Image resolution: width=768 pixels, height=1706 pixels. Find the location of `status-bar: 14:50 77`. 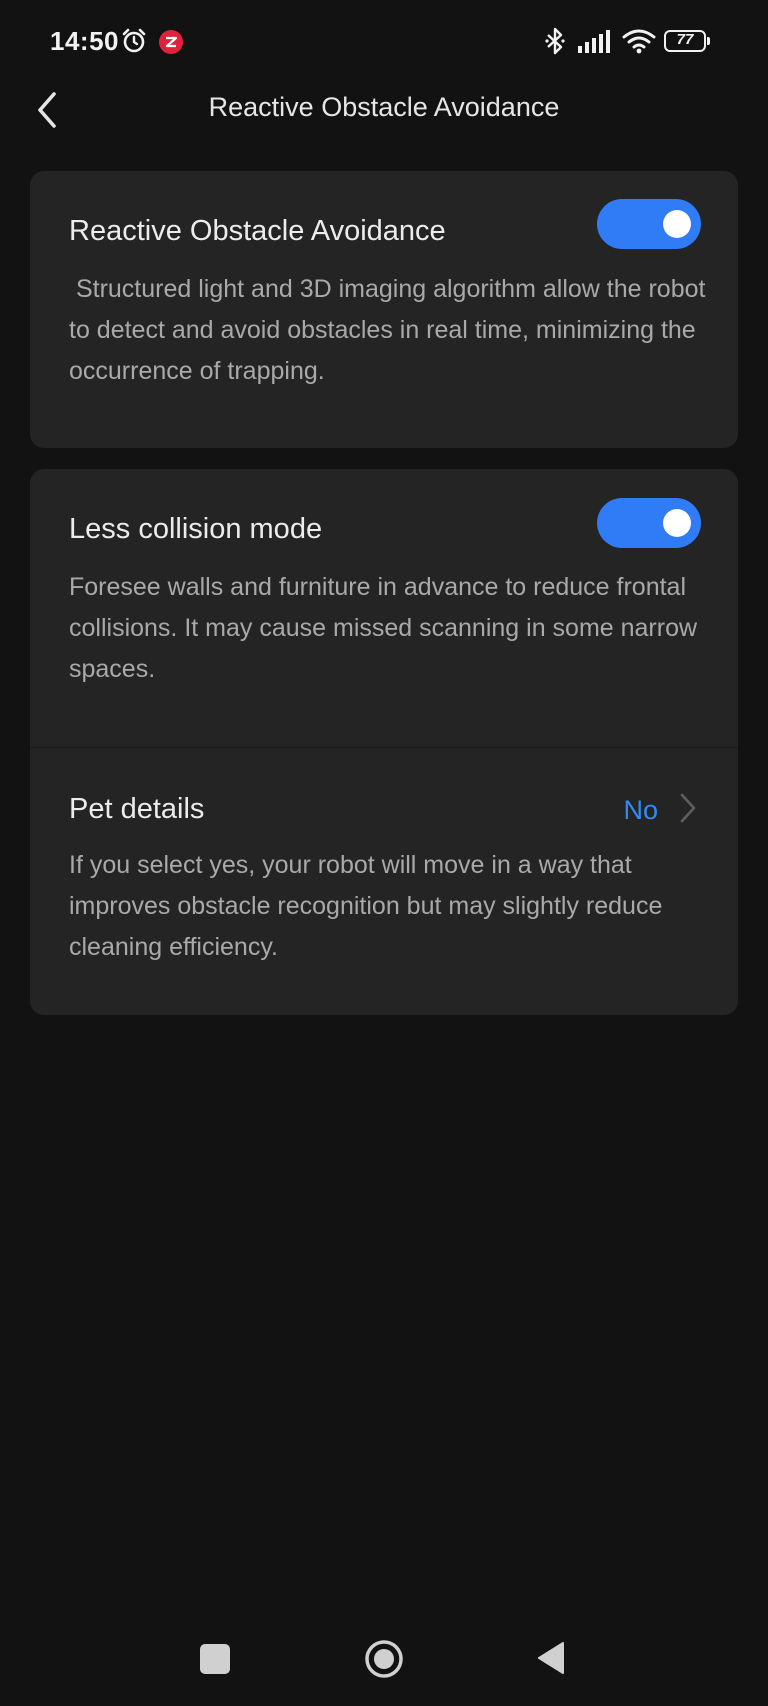

status-bar: 14:50 77 is located at coordinates (384, 42).